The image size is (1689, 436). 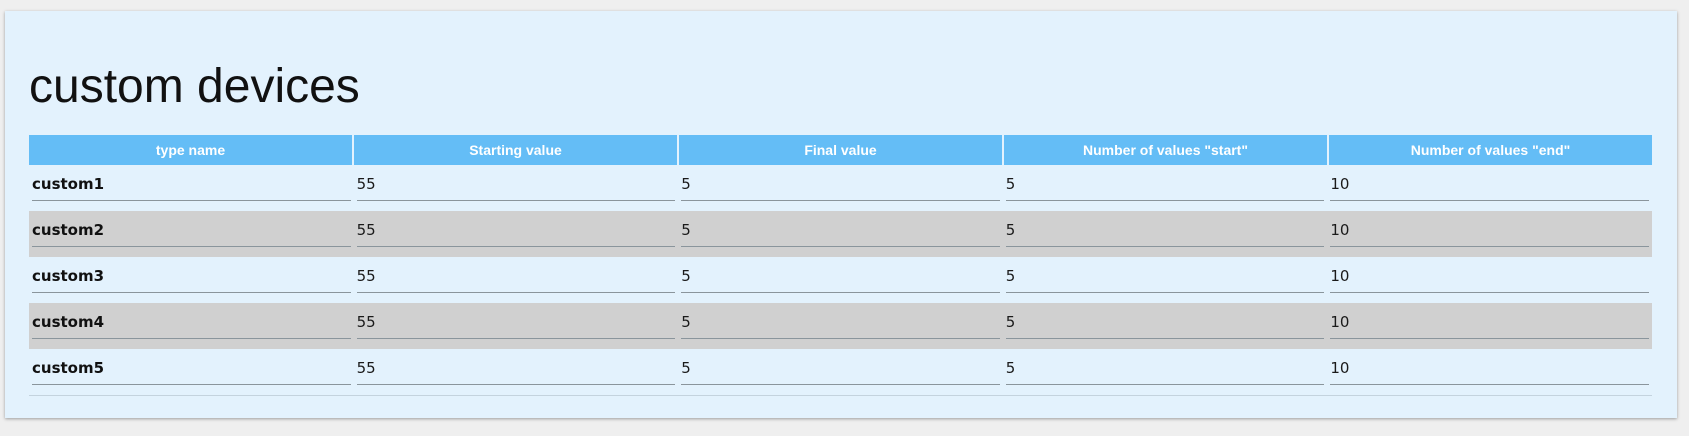 I want to click on column-header-final-value: Final value, so click(x=841, y=150).